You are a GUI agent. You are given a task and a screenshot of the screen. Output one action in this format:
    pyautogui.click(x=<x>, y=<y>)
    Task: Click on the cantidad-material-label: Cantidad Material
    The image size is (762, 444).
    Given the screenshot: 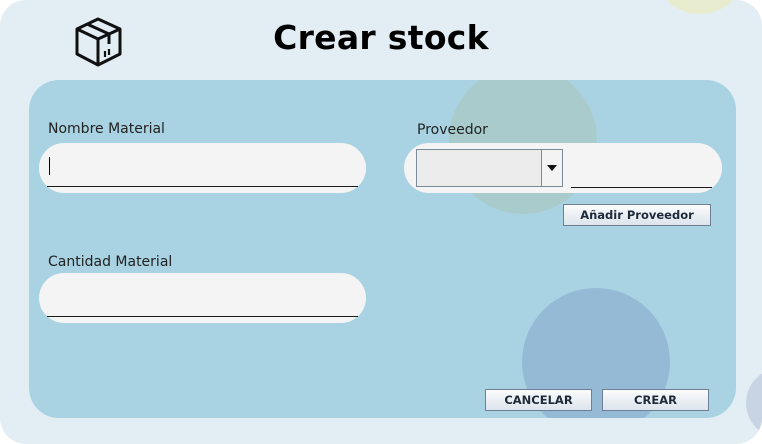 What is the action you would take?
    pyautogui.click(x=110, y=262)
    